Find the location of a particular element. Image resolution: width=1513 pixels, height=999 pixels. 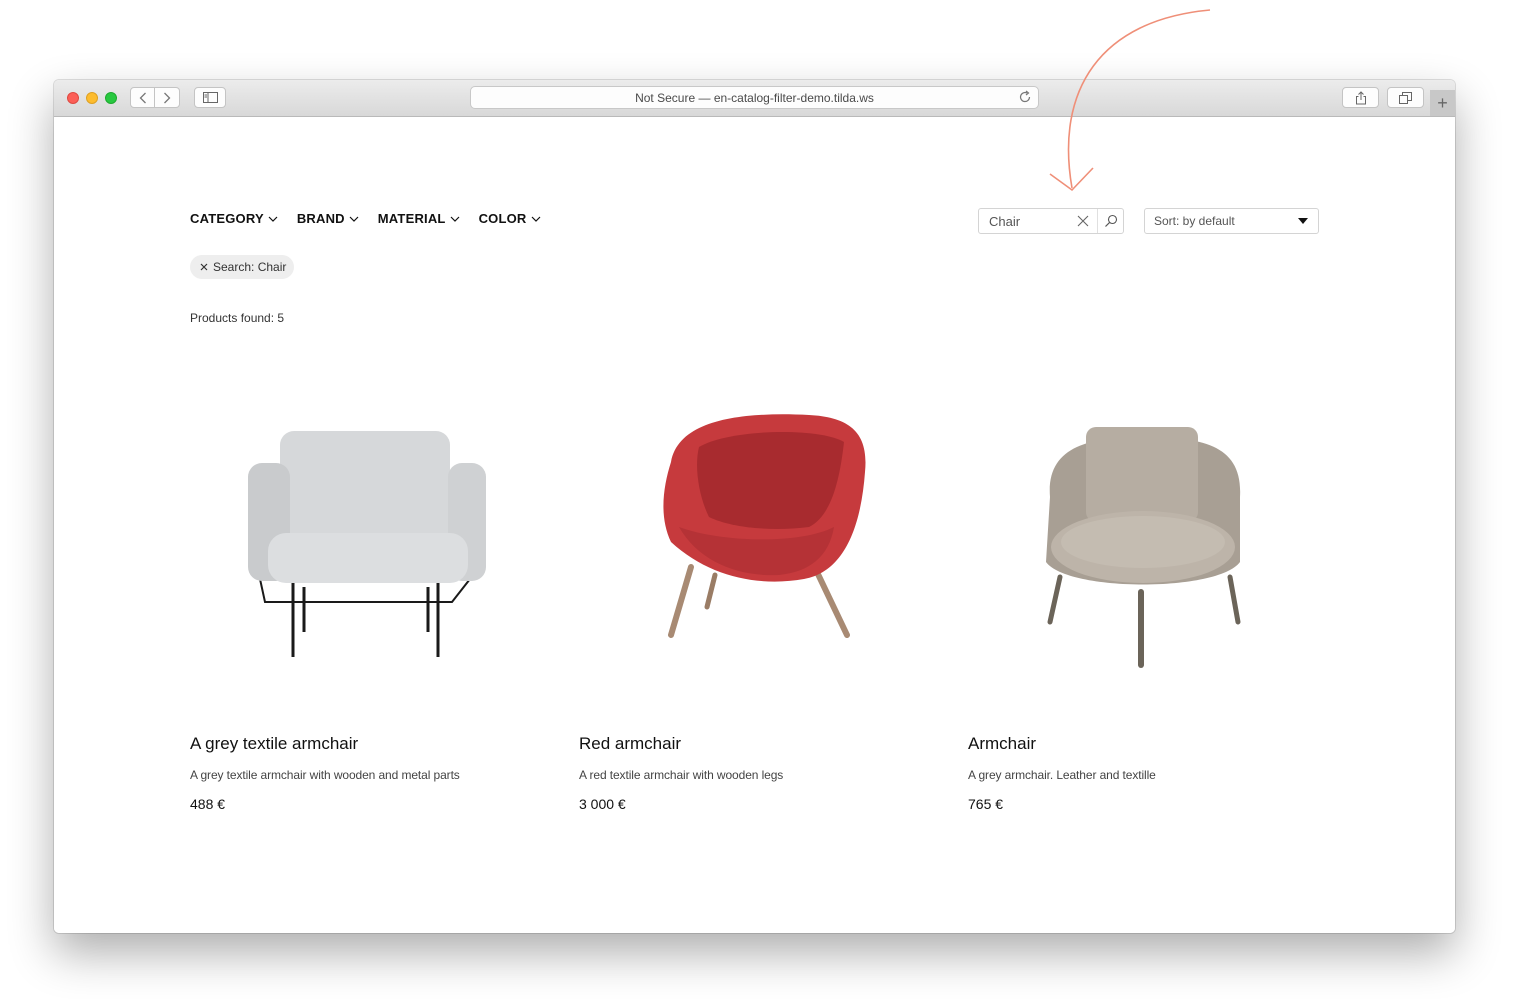

product-title: Red armchair is located at coordinates (757, 744).